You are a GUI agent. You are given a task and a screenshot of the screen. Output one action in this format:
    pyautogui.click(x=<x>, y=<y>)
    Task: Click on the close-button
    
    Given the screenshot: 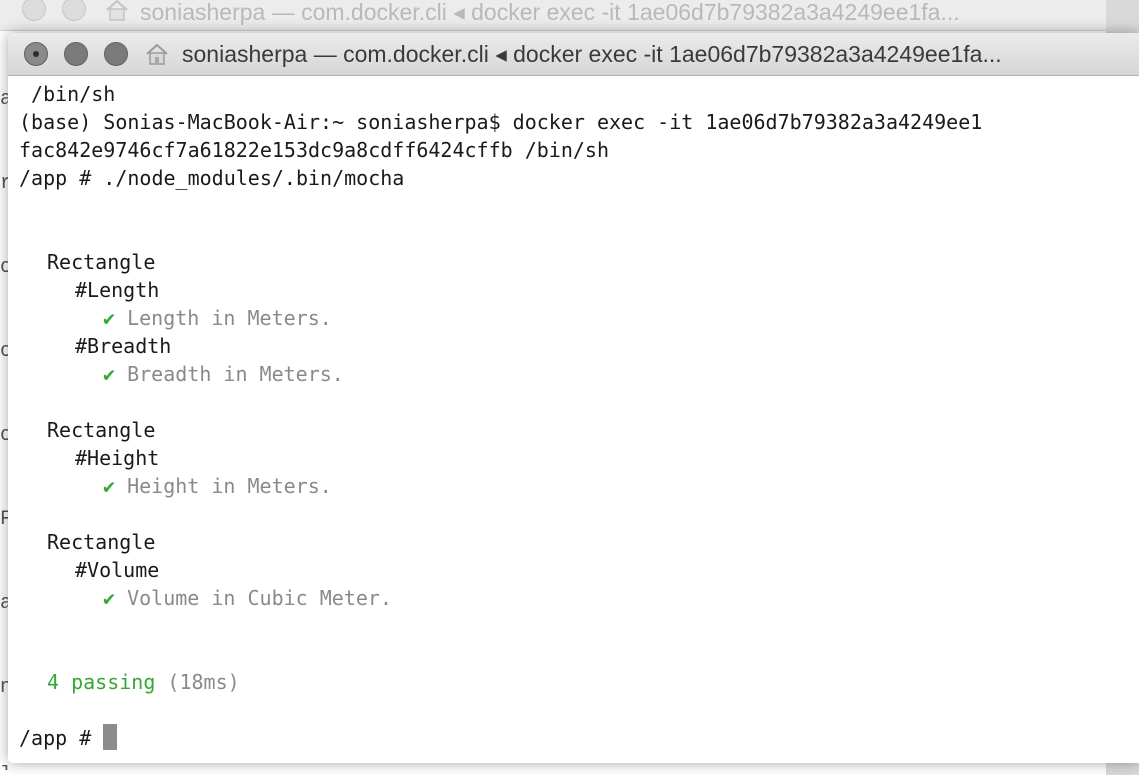 What is the action you would take?
    pyautogui.click(x=36, y=54)
    